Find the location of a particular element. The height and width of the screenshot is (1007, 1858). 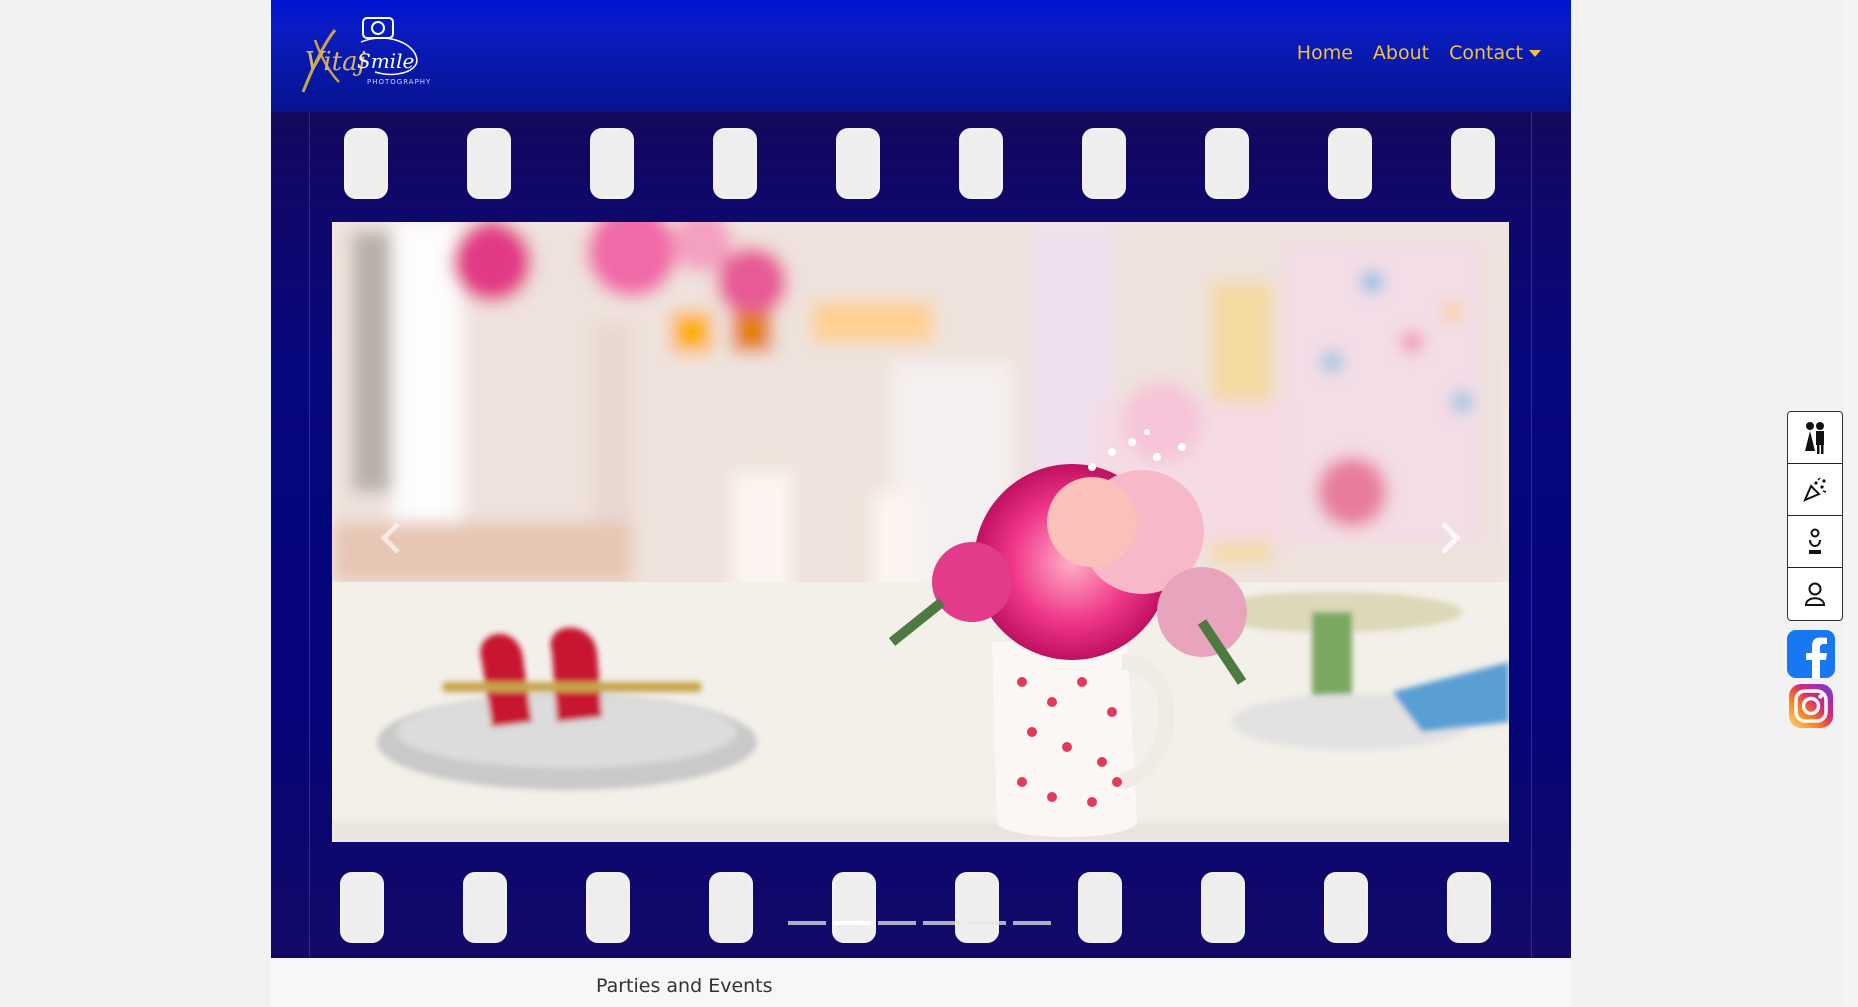

film-edge-left is located at coordinates (309, 535).